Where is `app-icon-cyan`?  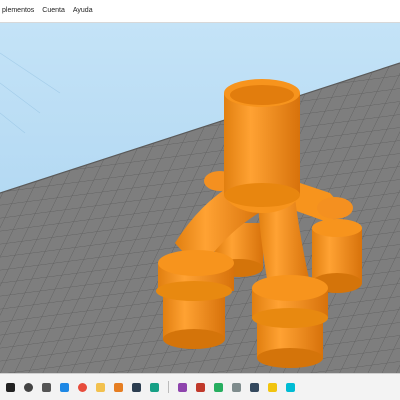 app-icon-cyan is located at coordinates (290, 387).